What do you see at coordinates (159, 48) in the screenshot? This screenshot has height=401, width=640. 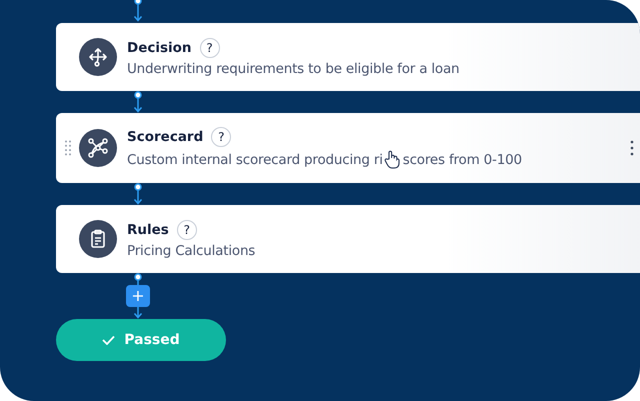 I see `step-title: Decision` at bounding box center [159, 48].